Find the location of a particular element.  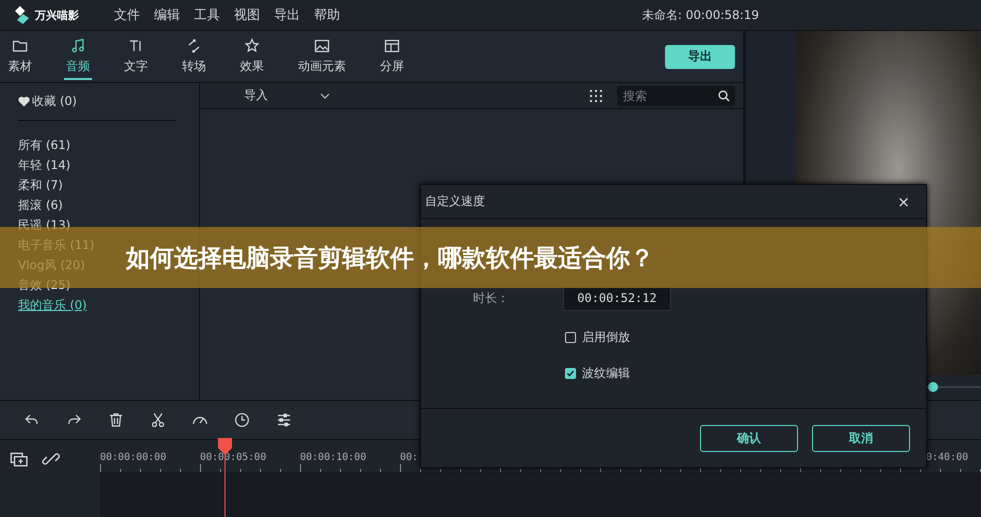

duration-label: 时长： is located at coordinates (491, 297).